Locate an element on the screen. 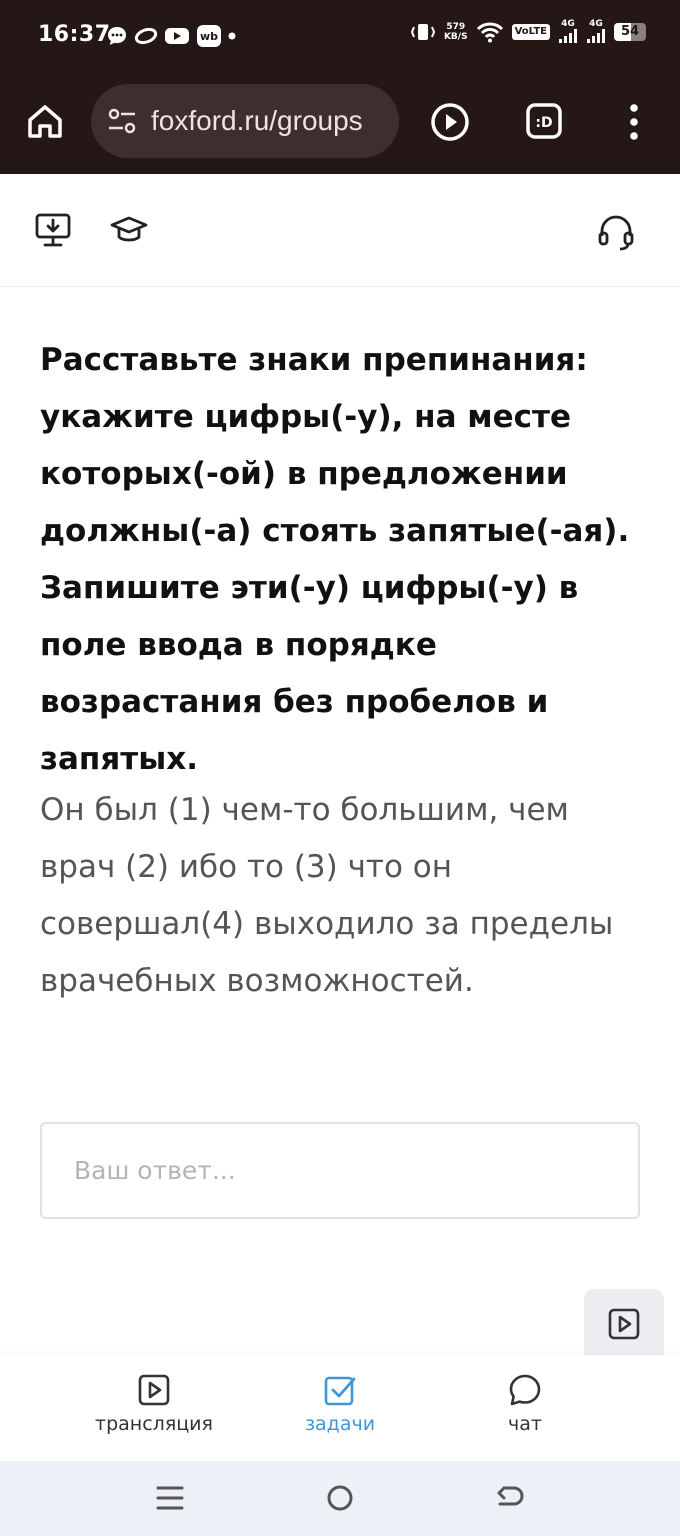 The image size is (680, 1536). graduation-cap-icon is located at coordinates (129, 230).